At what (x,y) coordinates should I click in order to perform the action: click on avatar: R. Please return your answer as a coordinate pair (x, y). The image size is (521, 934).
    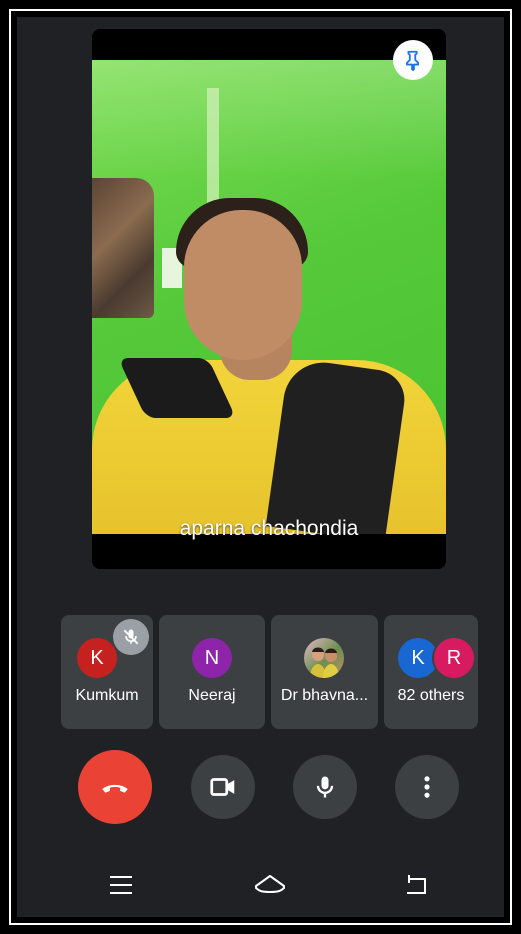
    Looking at the image, I should click on (454, 658).